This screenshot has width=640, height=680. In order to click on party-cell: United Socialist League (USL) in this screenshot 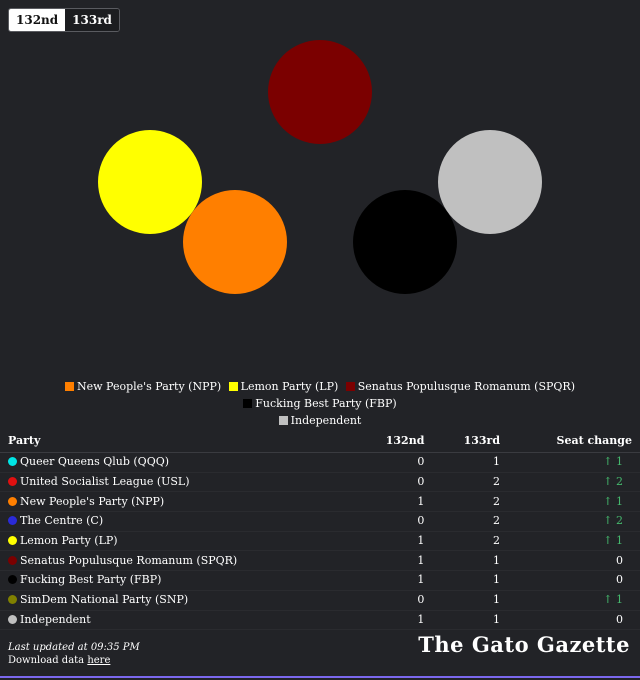, I will do `click(177, 482)`.